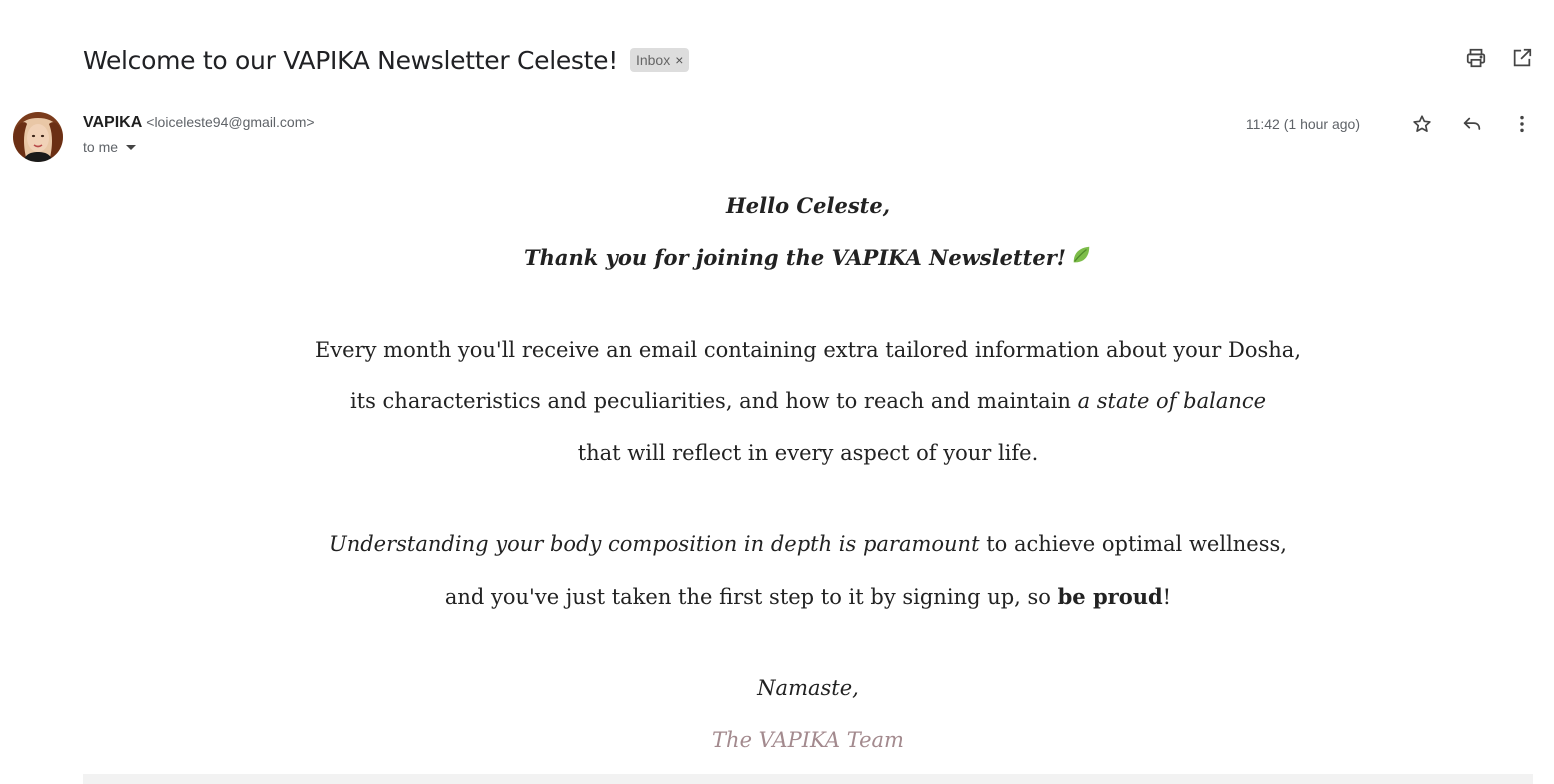 Image resolution: width=1554 pixels, height=784 pixels. What do you see at coordinates (1133, 544) in the screenshot?
I see `para2-line1-text: to achieve optimal wellness,` at bounding box center [1133, 544].